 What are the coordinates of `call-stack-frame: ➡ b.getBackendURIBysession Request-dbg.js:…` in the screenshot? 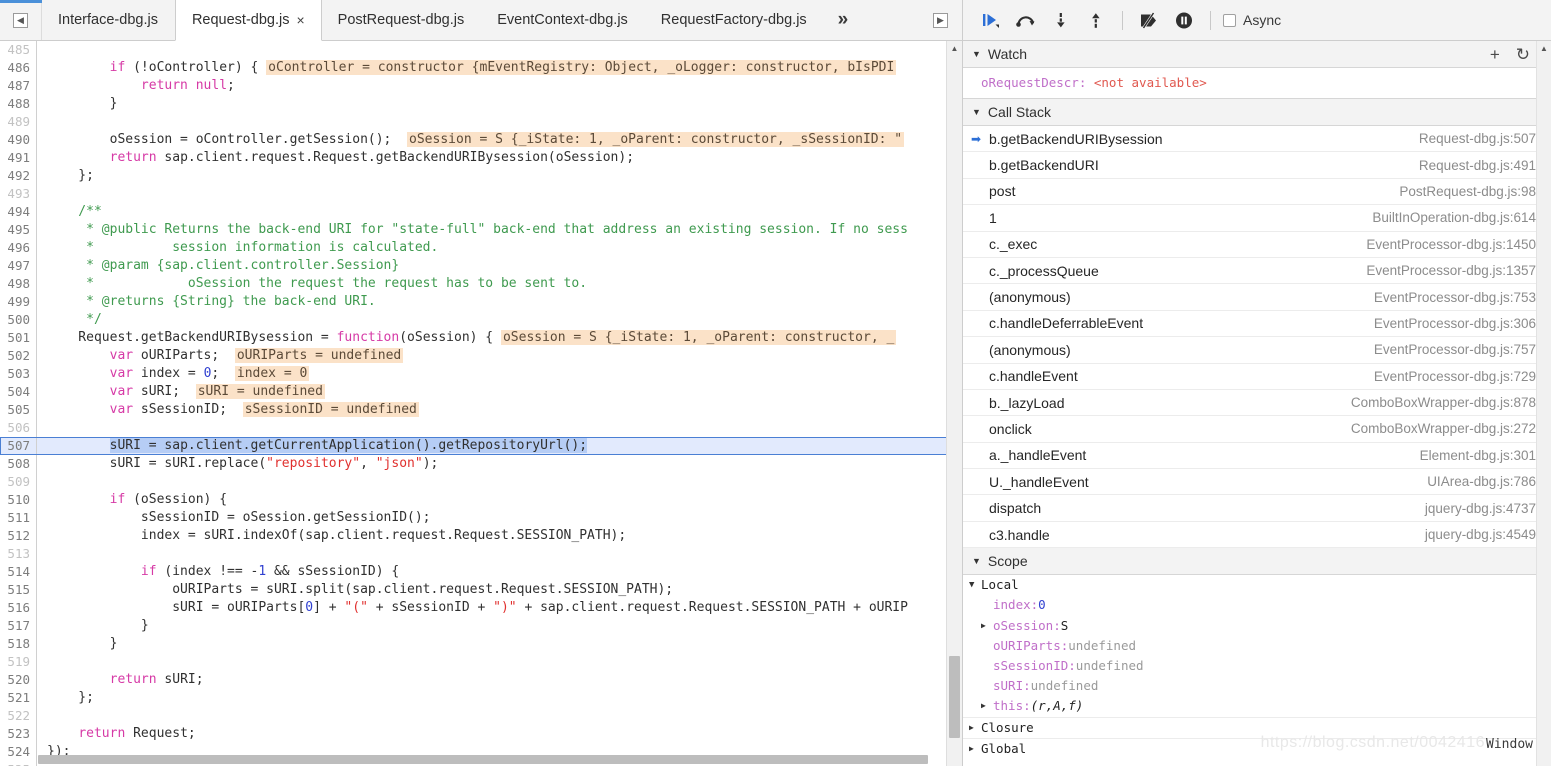 It's located at (1257, 139).